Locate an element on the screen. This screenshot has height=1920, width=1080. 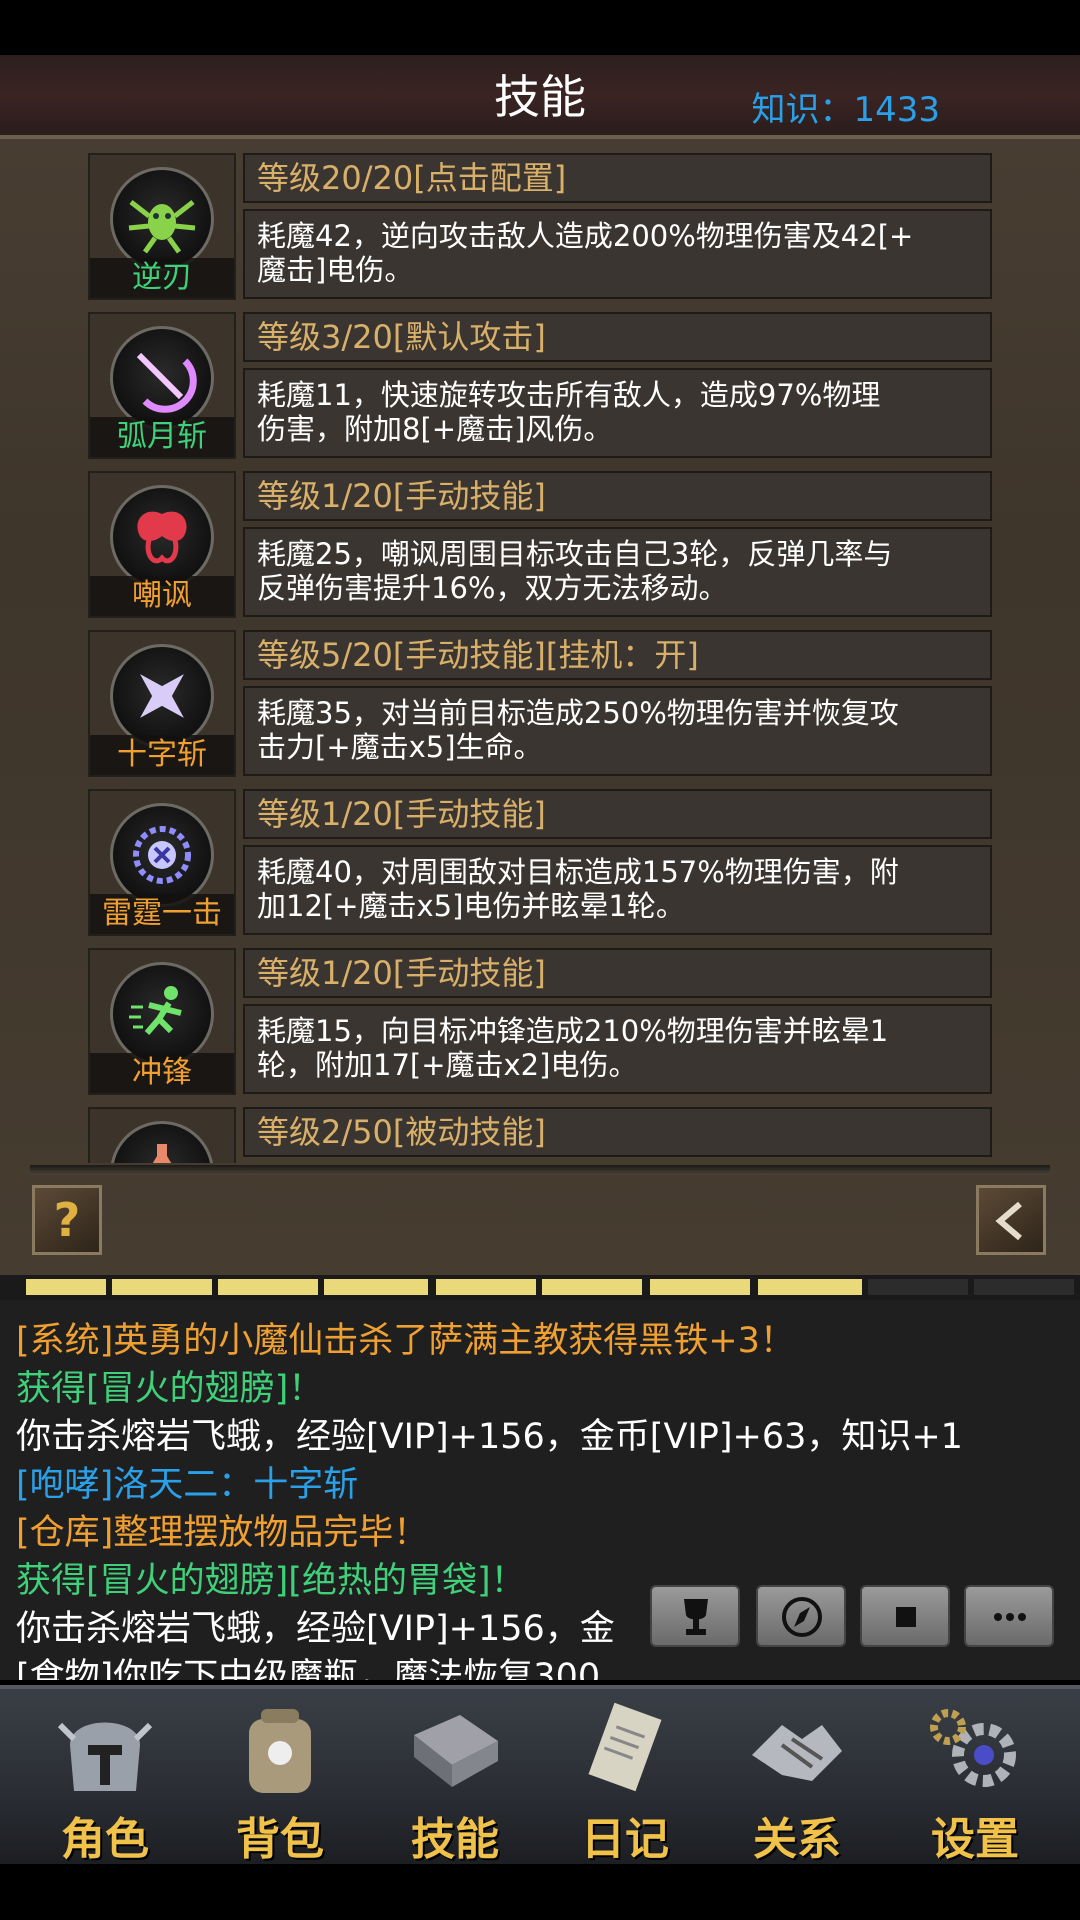
potion-icon is located at coordinates (162, 1153).